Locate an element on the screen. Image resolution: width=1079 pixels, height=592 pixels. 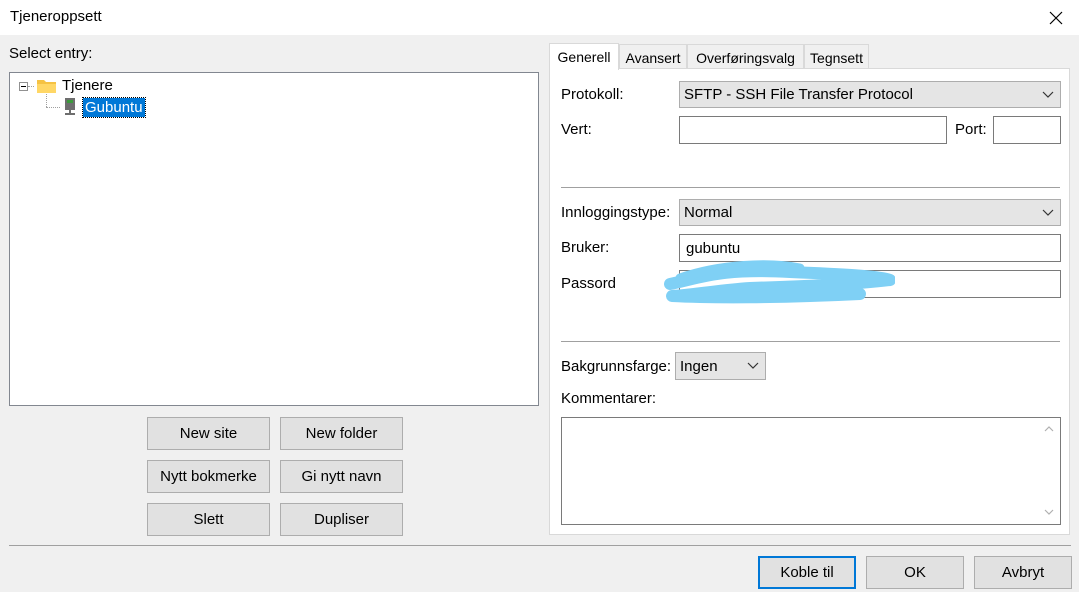
comments-textarea is located at coordinates (811, 471).